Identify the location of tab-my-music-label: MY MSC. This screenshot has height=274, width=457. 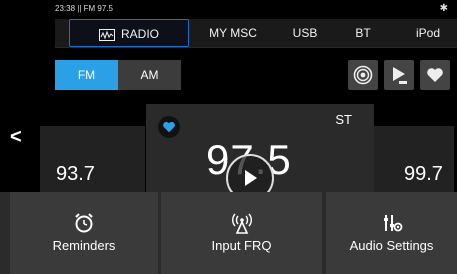
(233, 33).